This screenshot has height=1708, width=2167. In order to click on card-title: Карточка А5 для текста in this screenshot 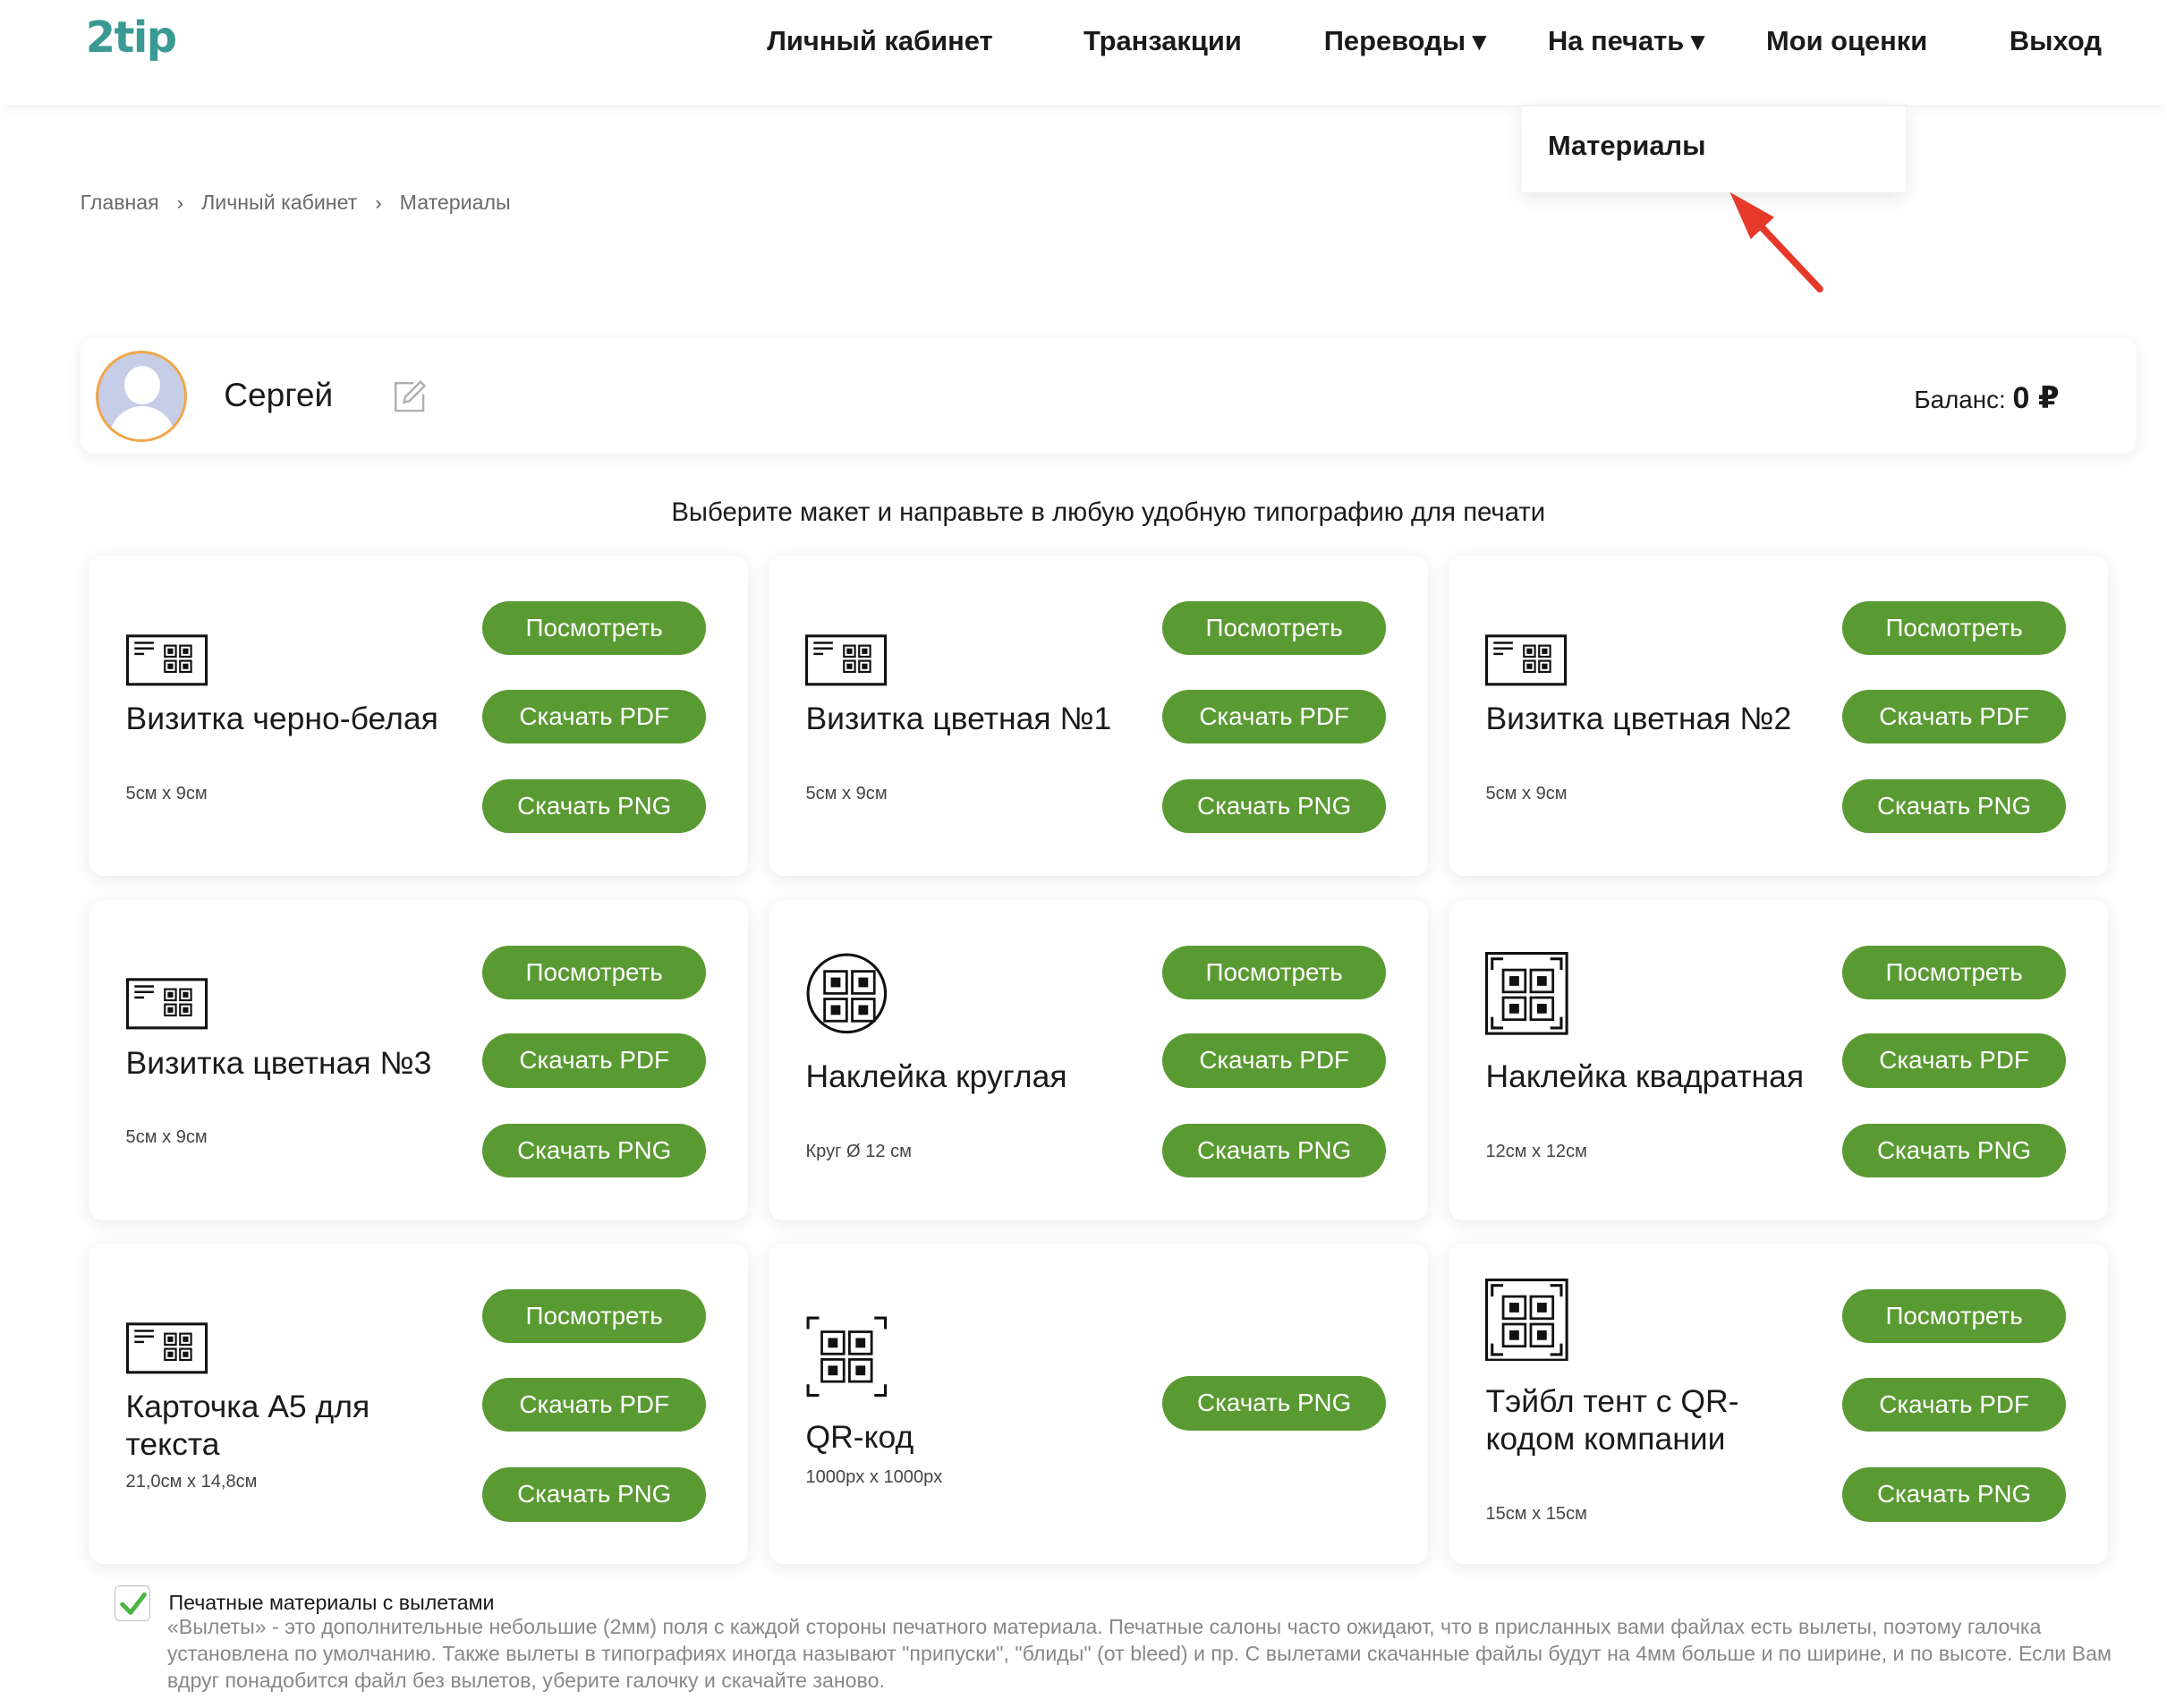, I will do `click(248, 1425)`.